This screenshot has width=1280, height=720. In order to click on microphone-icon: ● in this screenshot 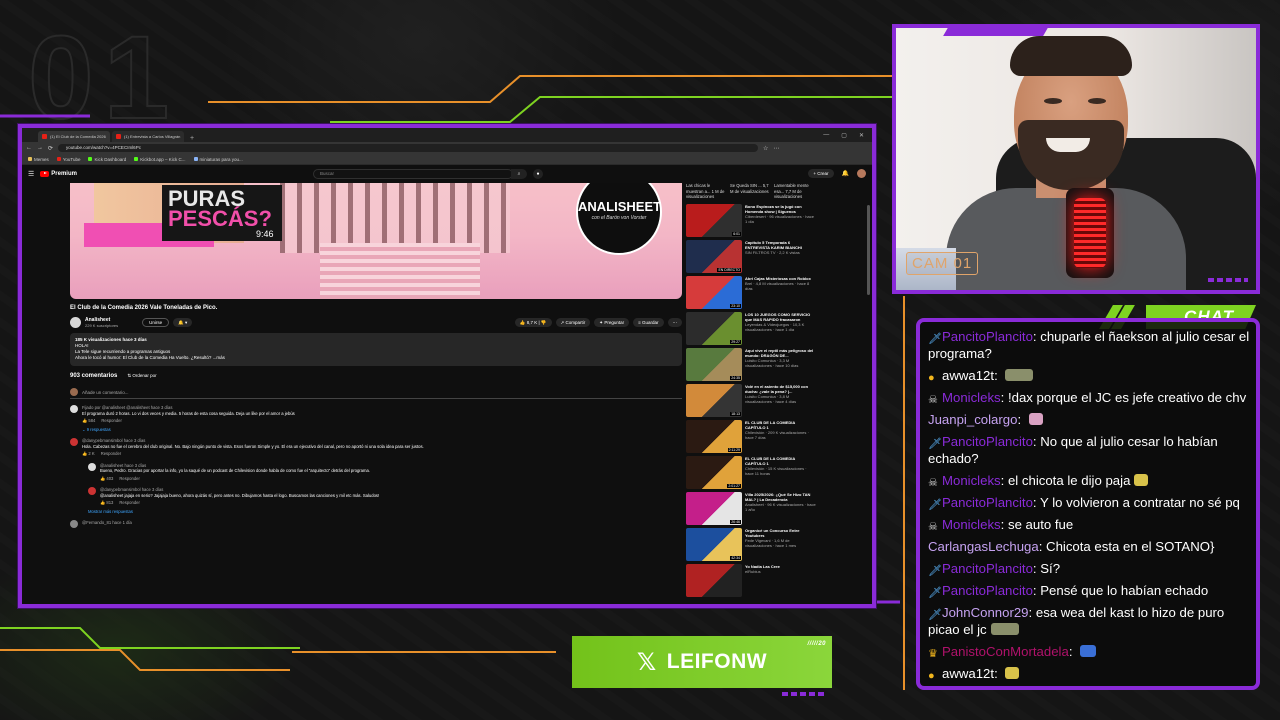, I will do `click(537, 173)`.